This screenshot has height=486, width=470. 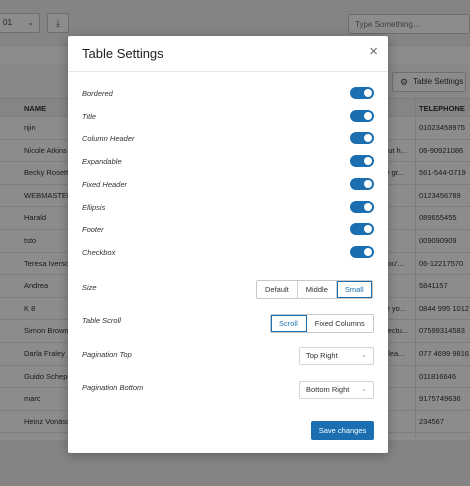 I want to click on column-header-label: Column Header, so click(x=108, y=139).